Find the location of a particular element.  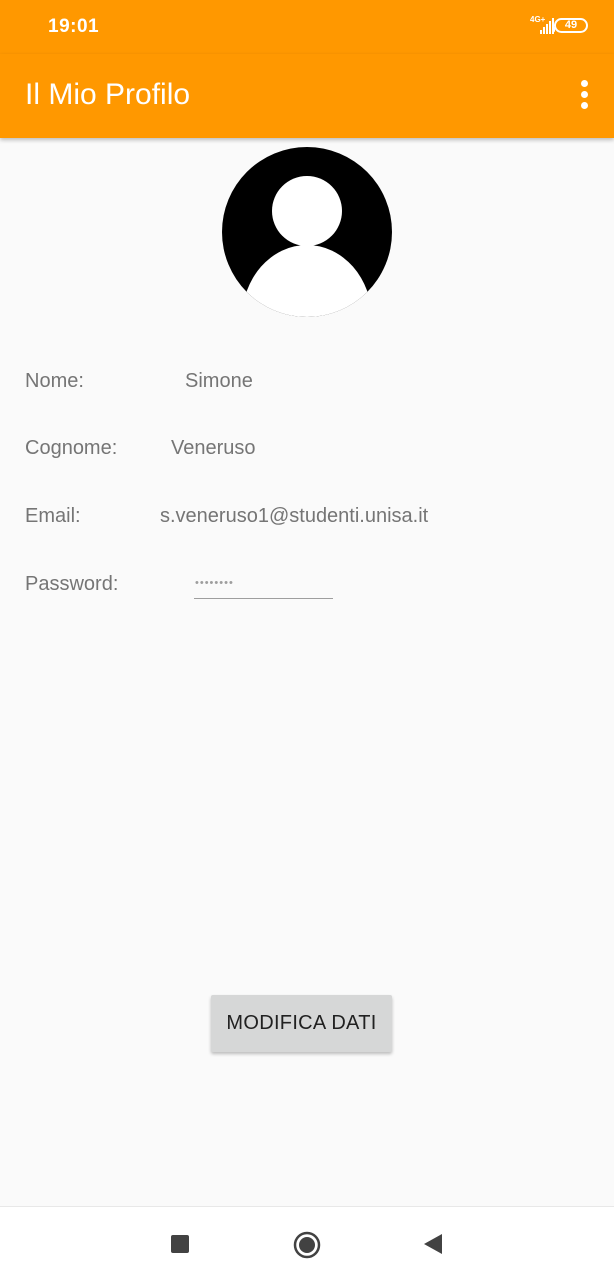

circle-icon is located at coordinates (307, 1245).